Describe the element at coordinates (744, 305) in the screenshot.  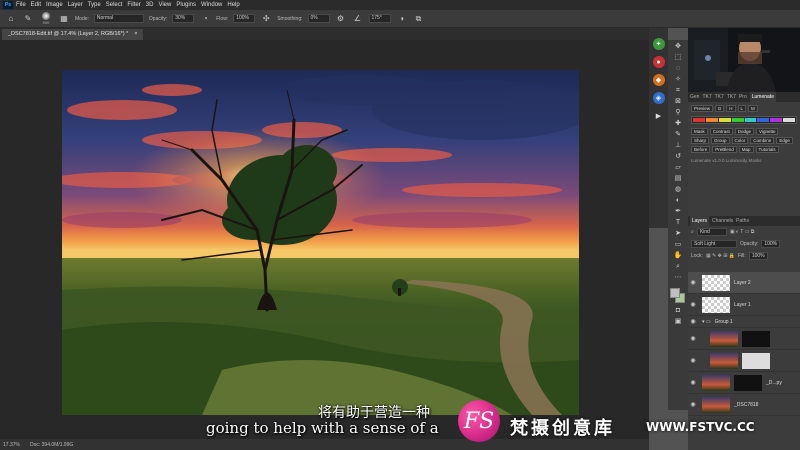
I see `layer-row: ◉ Layer 1` at that location.